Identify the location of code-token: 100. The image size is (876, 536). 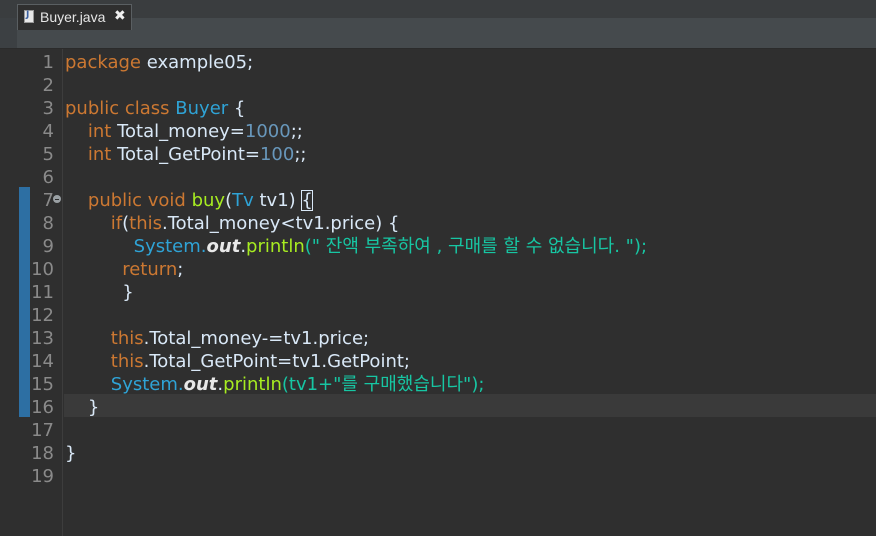
(277, 154).